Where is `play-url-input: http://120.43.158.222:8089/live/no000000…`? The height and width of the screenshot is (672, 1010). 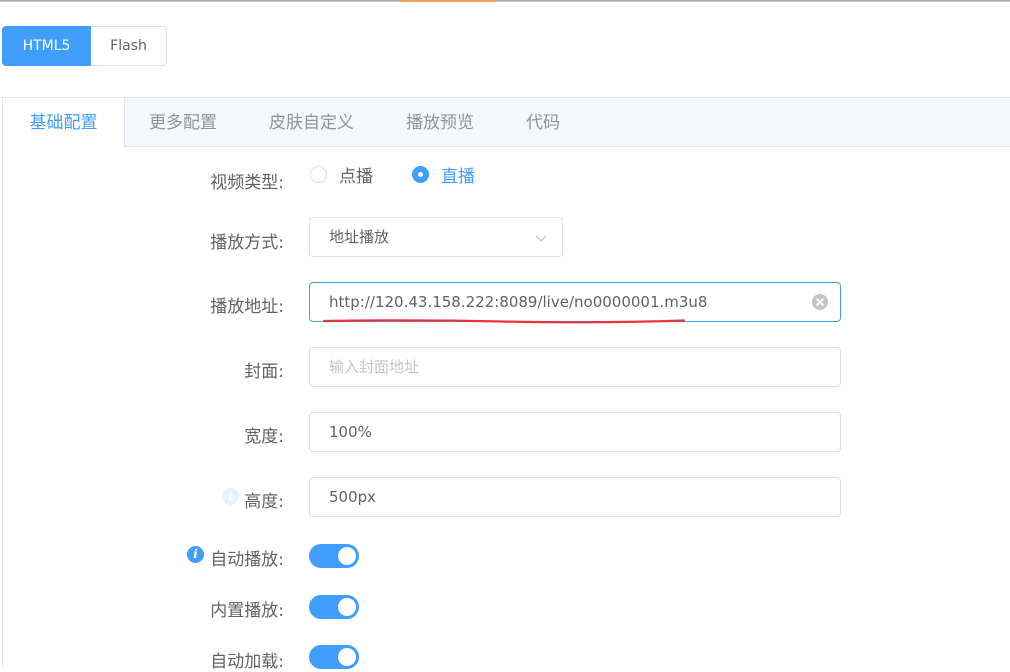
play-url-input: http://120.43.158.222:8089/live/no000000… is located at coordinates (575, 302).